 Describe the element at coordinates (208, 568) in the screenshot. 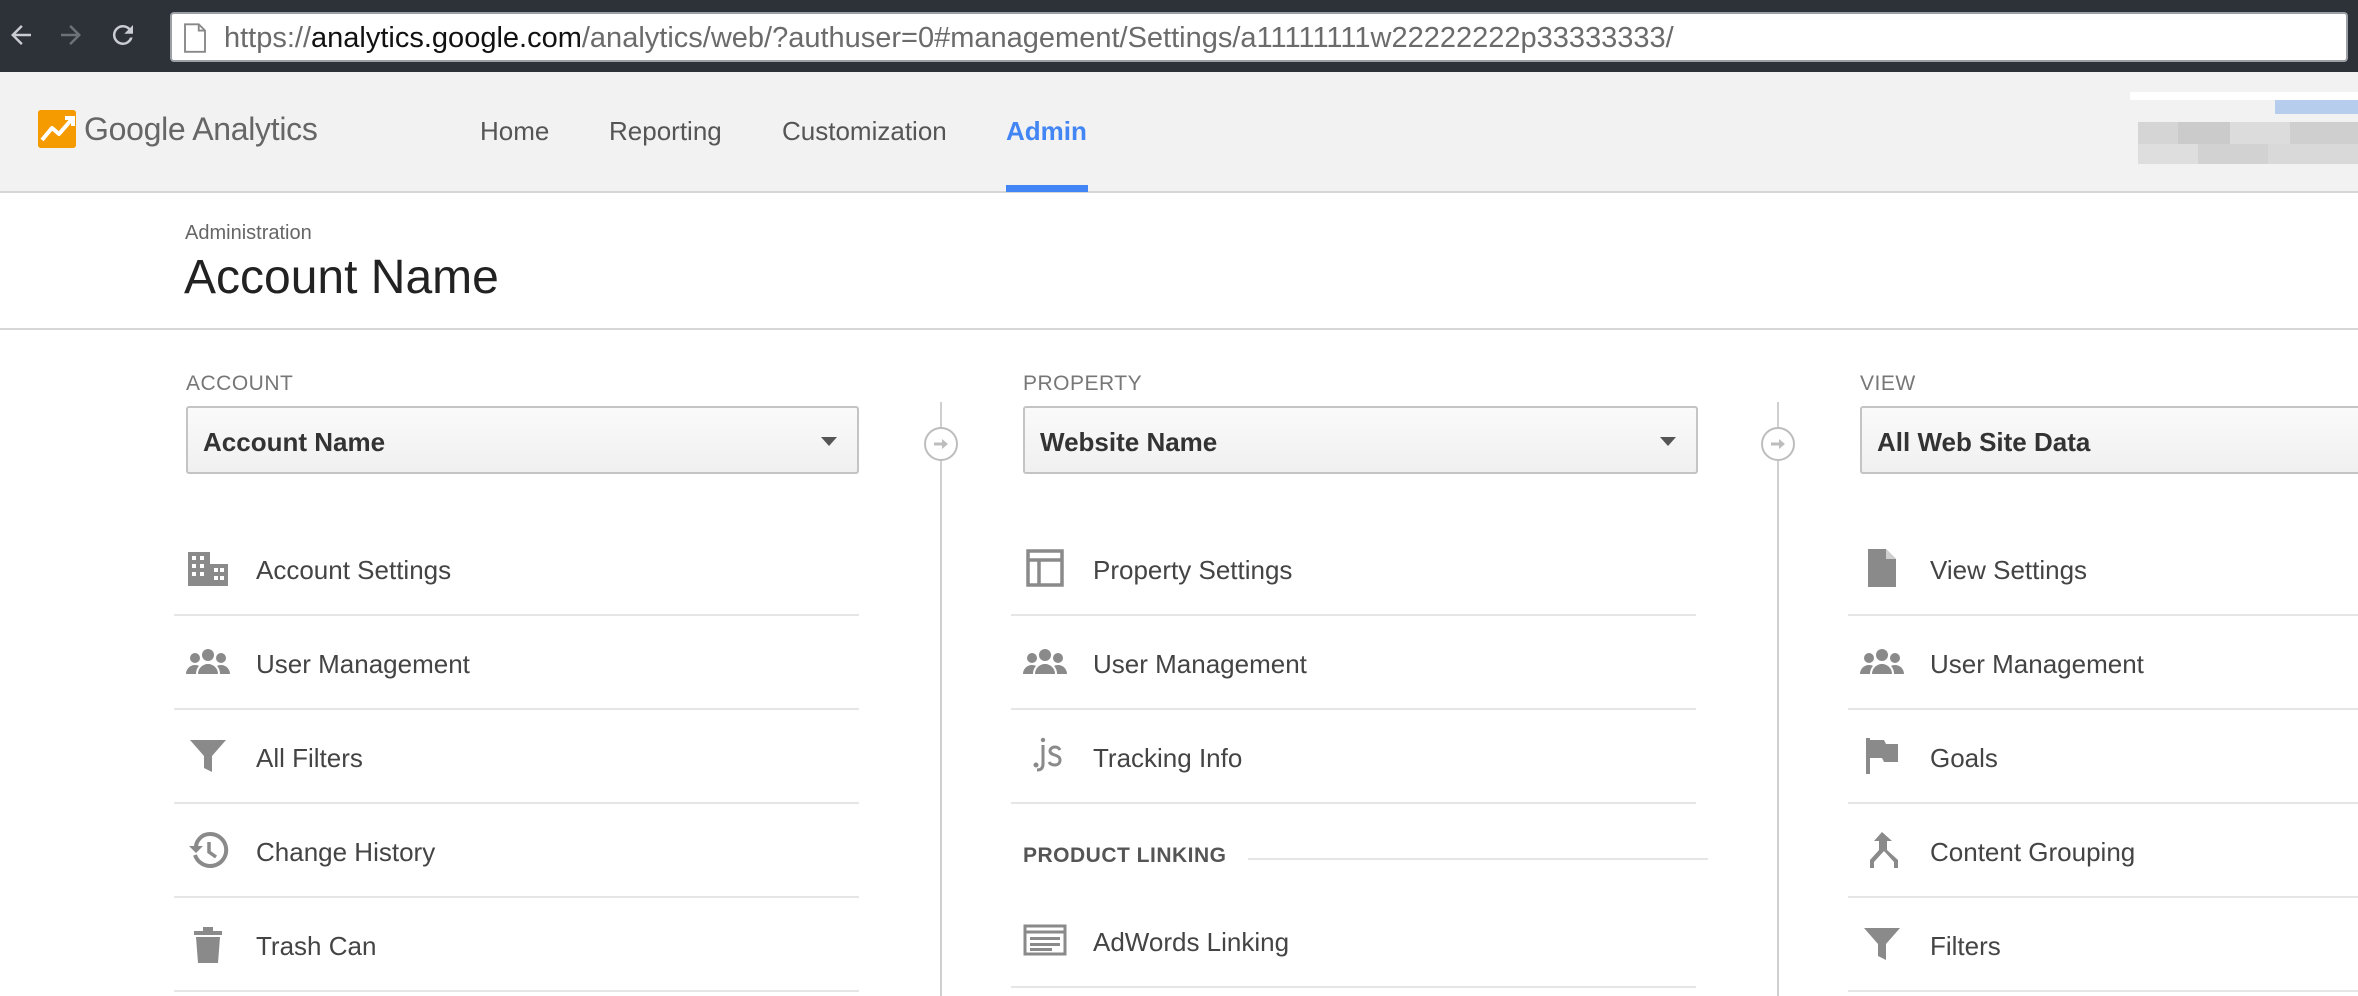

I see `building-icon` at that location.